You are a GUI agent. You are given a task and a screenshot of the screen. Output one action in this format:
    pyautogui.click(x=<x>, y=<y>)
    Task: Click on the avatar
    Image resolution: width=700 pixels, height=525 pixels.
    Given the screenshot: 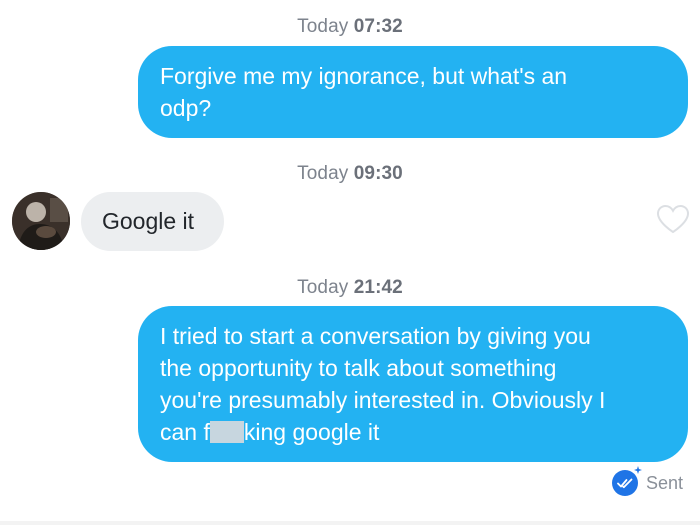 What is the action you would take?
    pyautogui.click(x=41, y=221)
    